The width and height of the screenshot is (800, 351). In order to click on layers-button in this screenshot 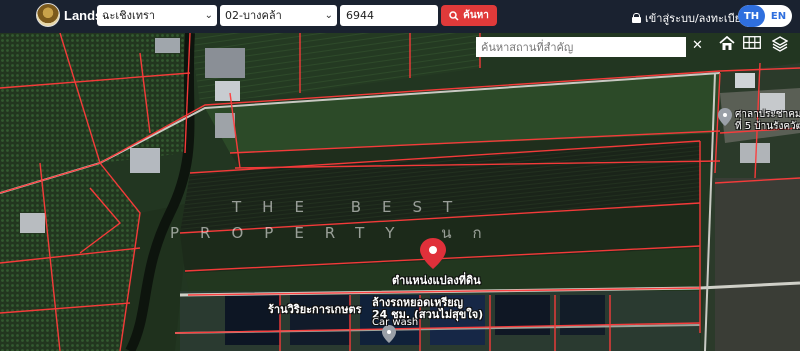, I will do `click(783, 47)`.